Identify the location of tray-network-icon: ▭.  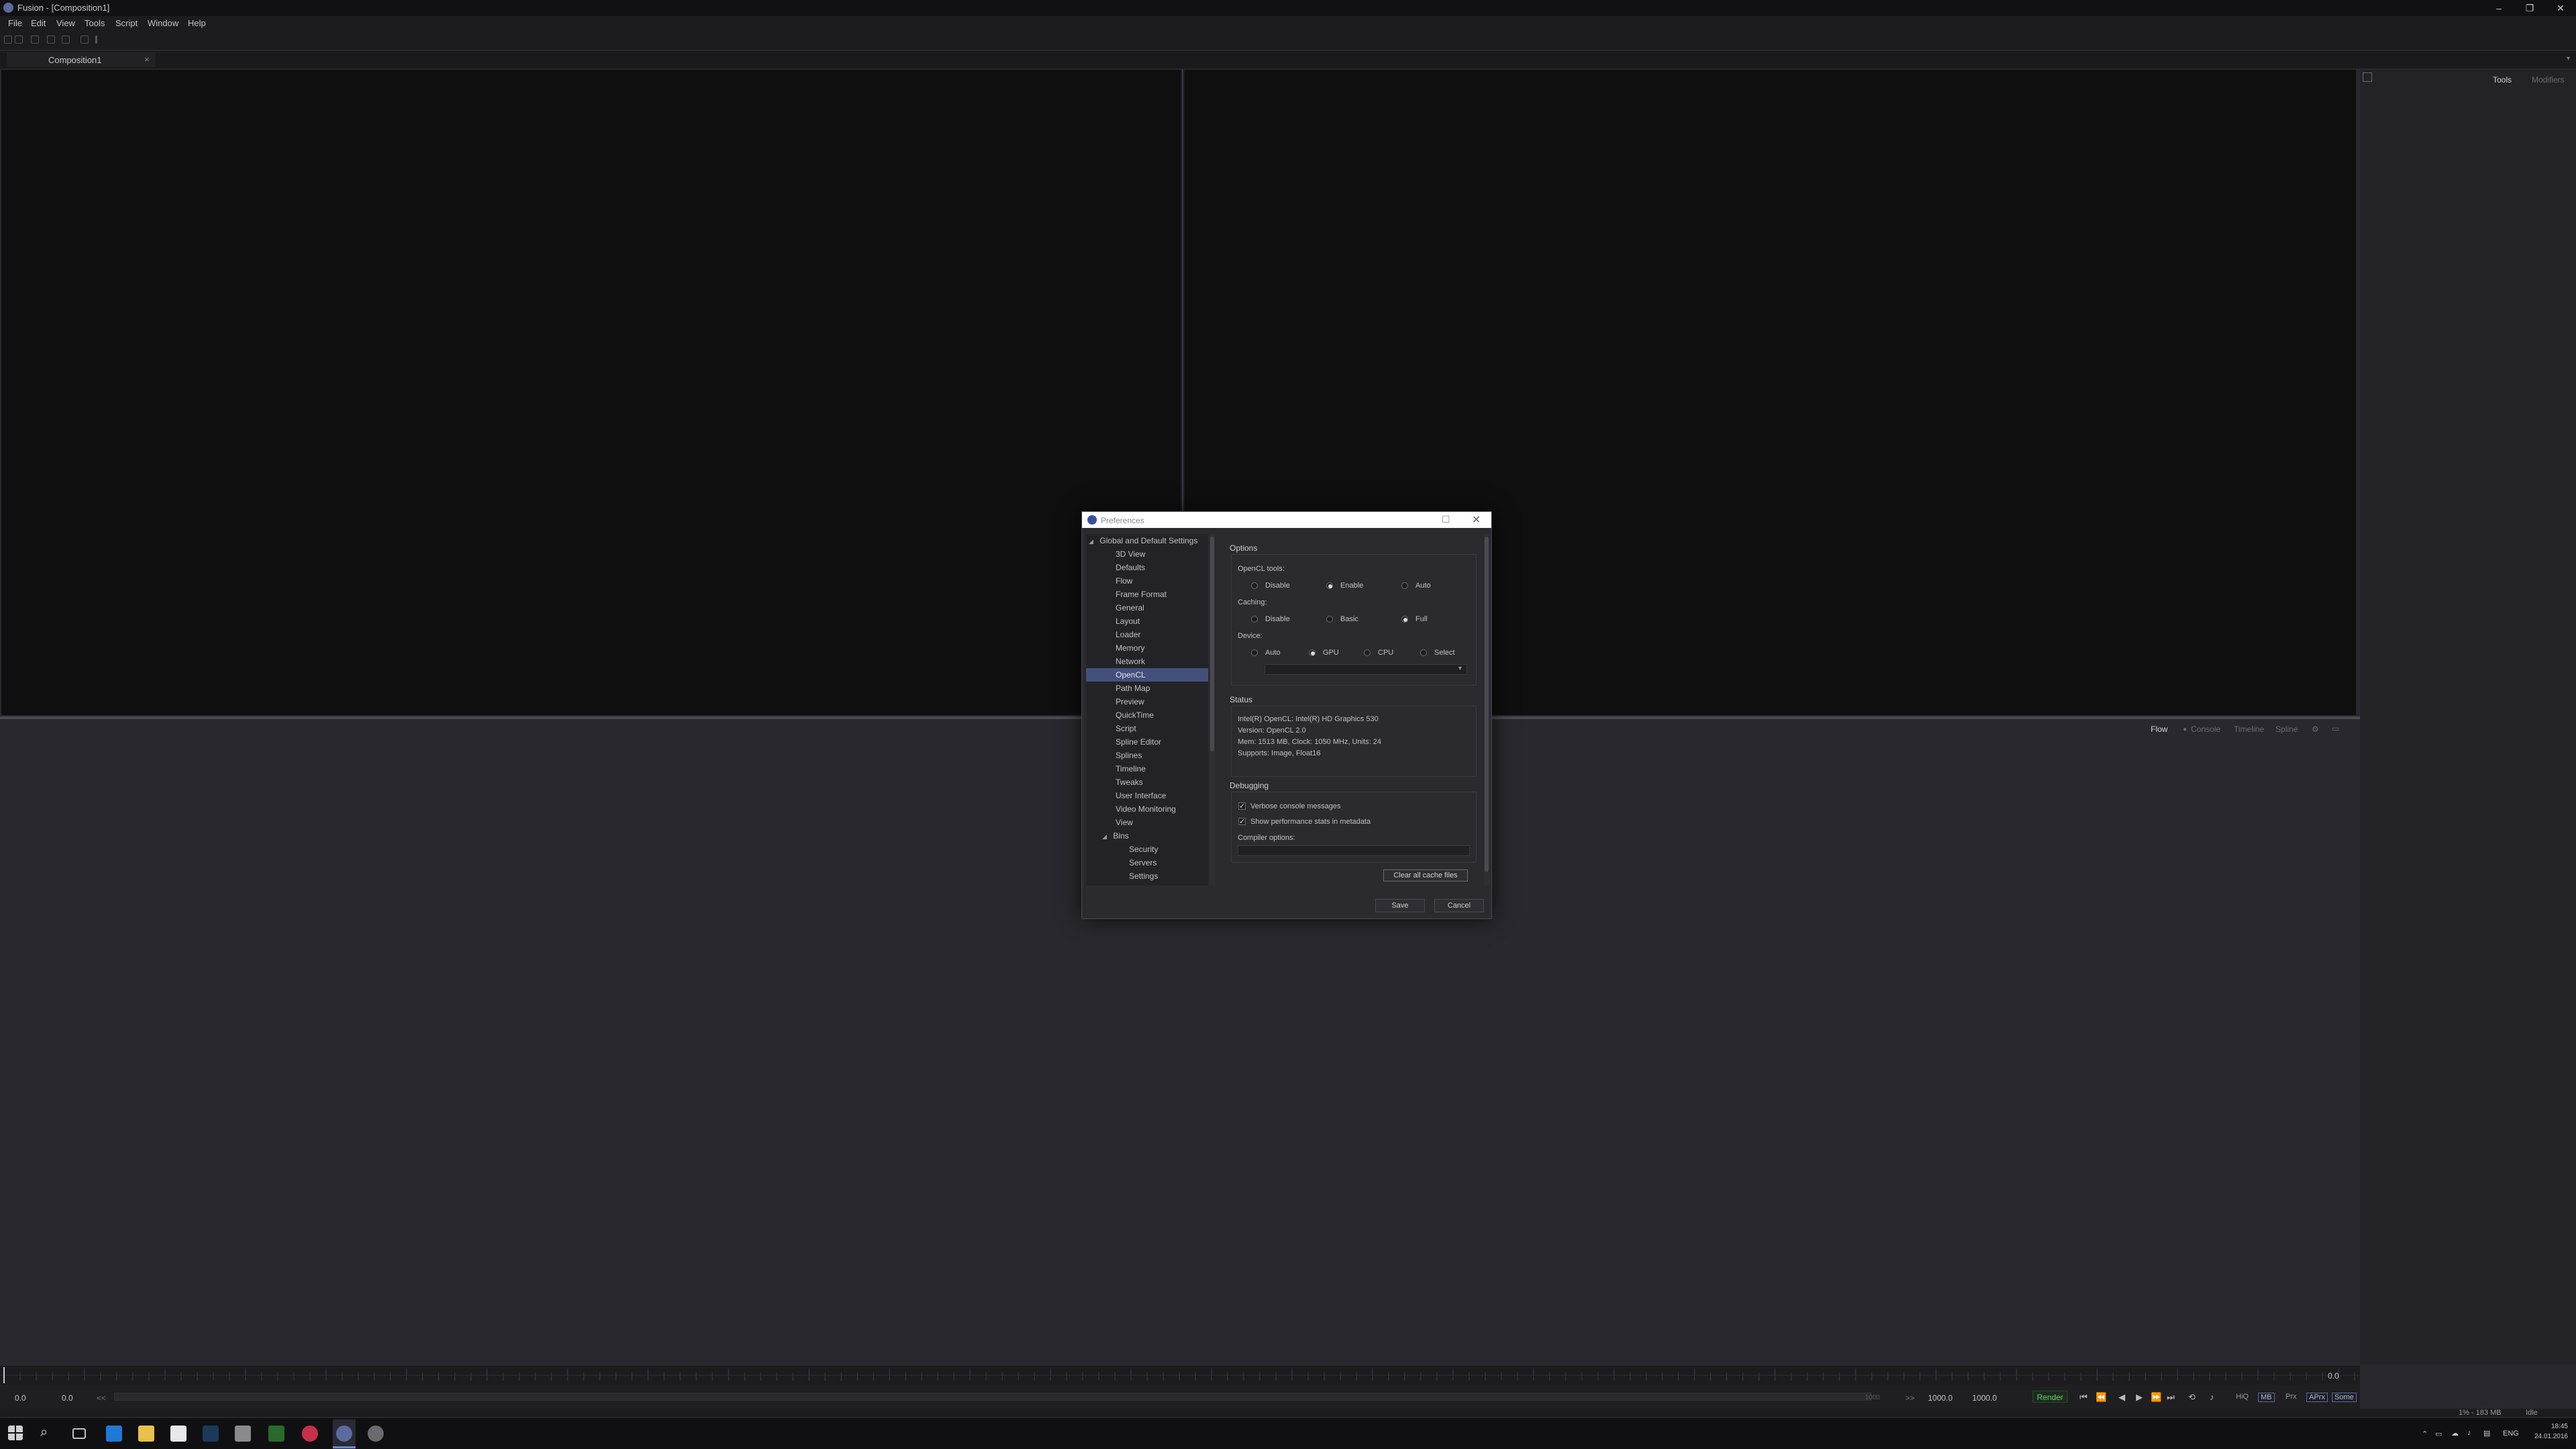
(2438, 1434).